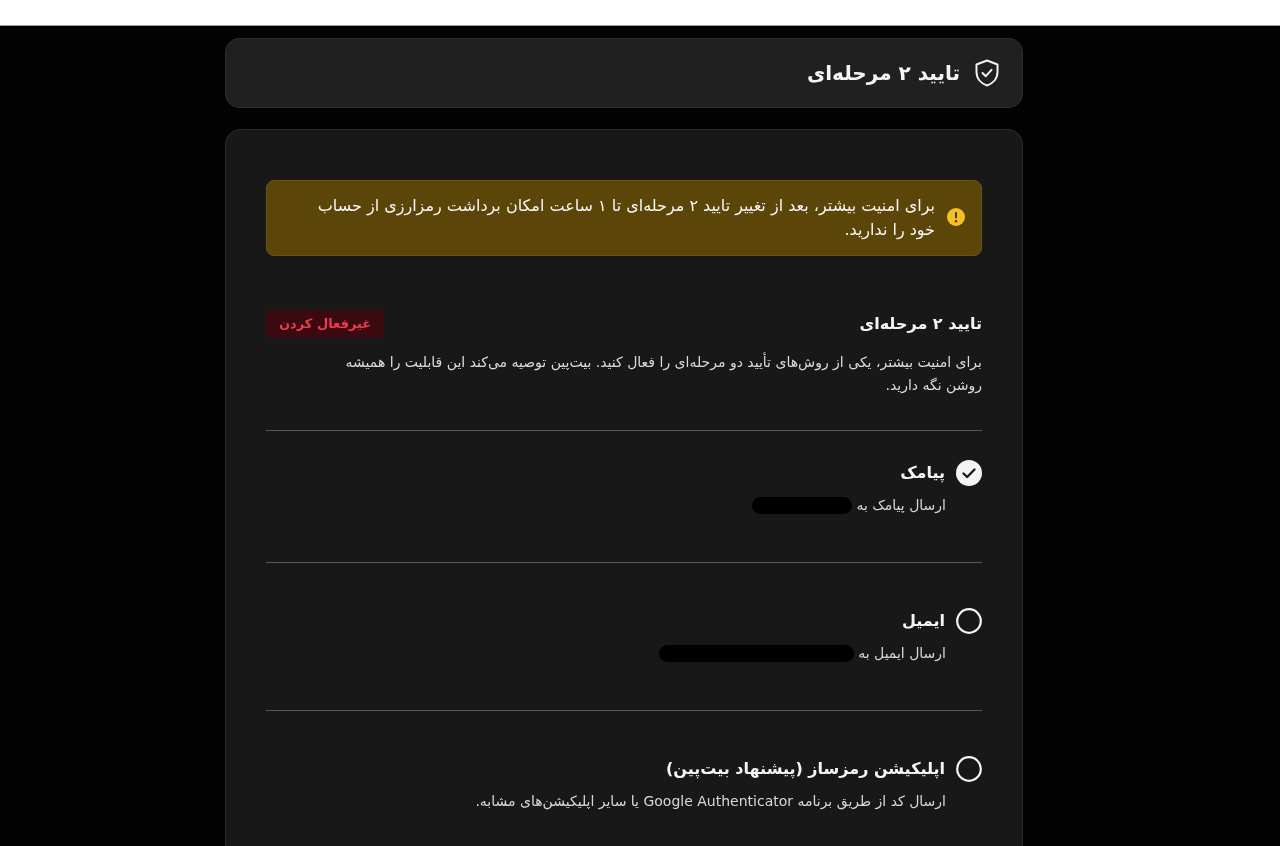  I want to click on section-description: برای امنیت بیشتر، یکی از روش‌های تأیید دو مرحله‌ای را فعال کنید. بیت‌پین توصیه می‌کند این قابلیت را همیشه روشن نگه دارید., so click(663, 373).